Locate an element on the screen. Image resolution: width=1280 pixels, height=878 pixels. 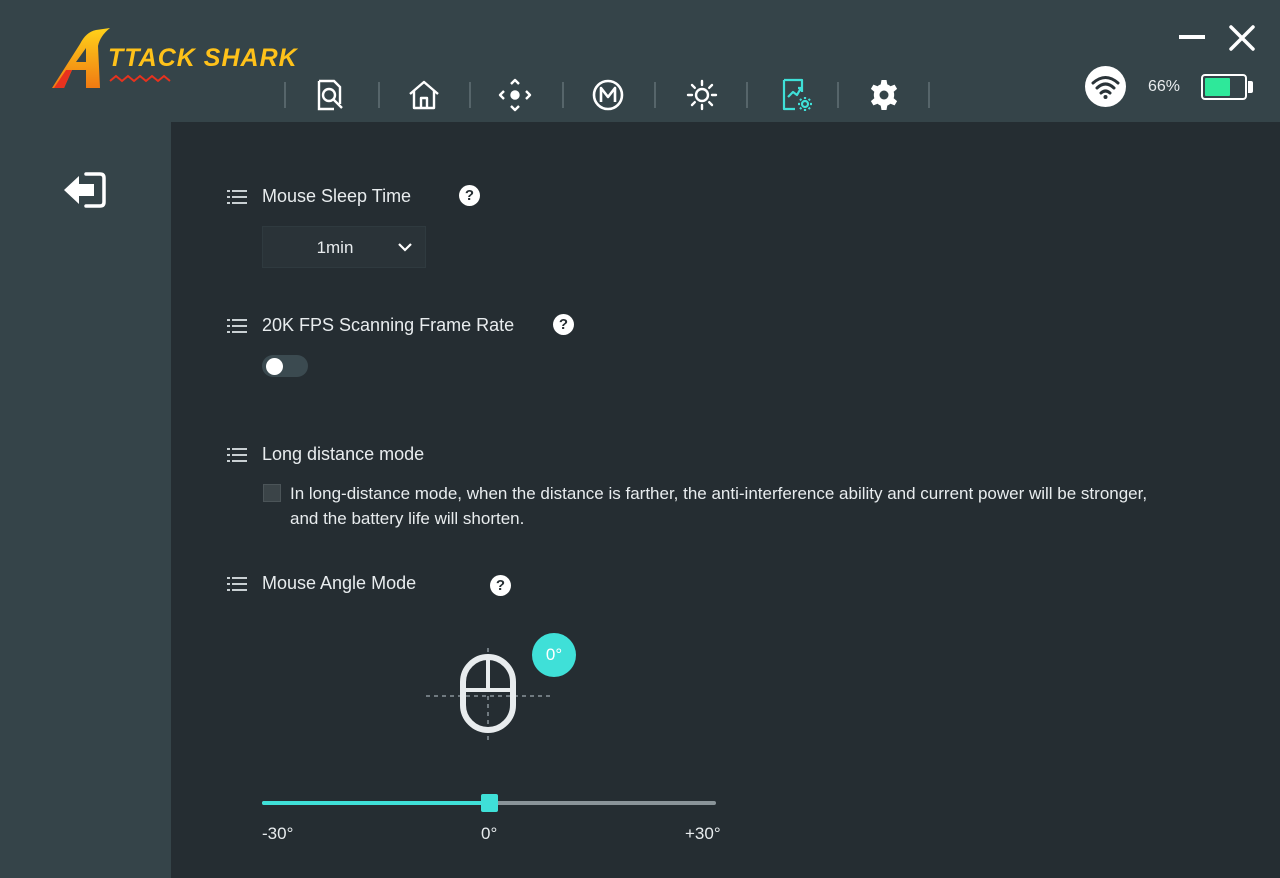
battery-percentage: 66% is located at coordinates (1164, 86).